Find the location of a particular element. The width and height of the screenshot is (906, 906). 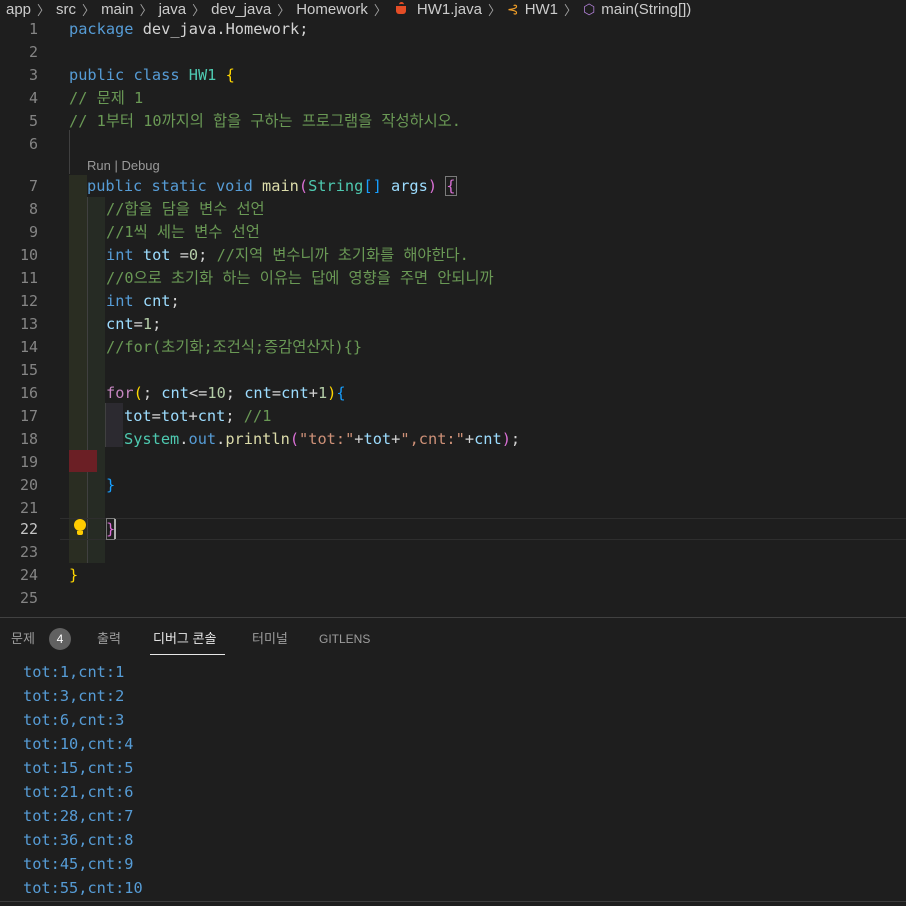

code-line-3: public class HW1 { is located at coordinates (152, 75).